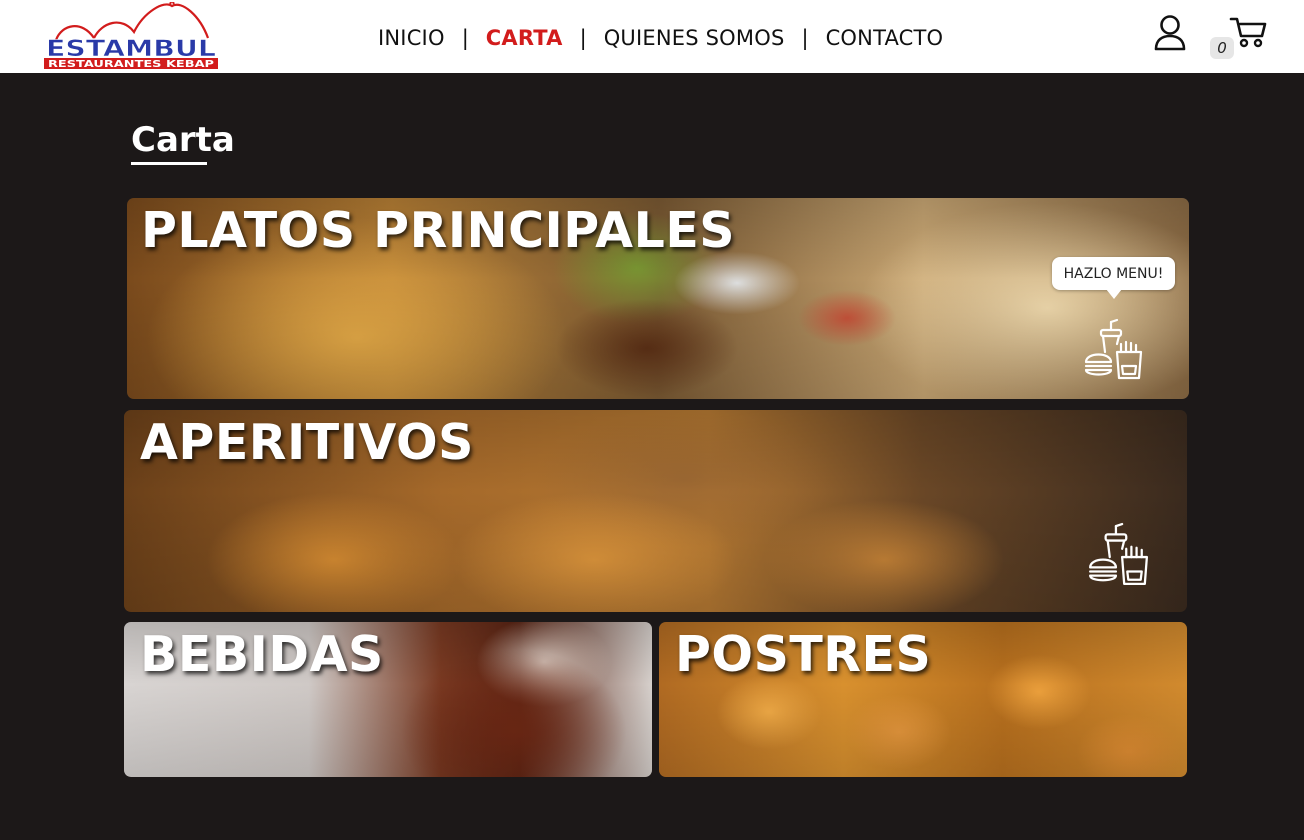 The image size is (1304, 840). Describe the element at coordinates (388, 699) in the screenshot. I see `category-card-bebidas: BEBIDAS` at that location.